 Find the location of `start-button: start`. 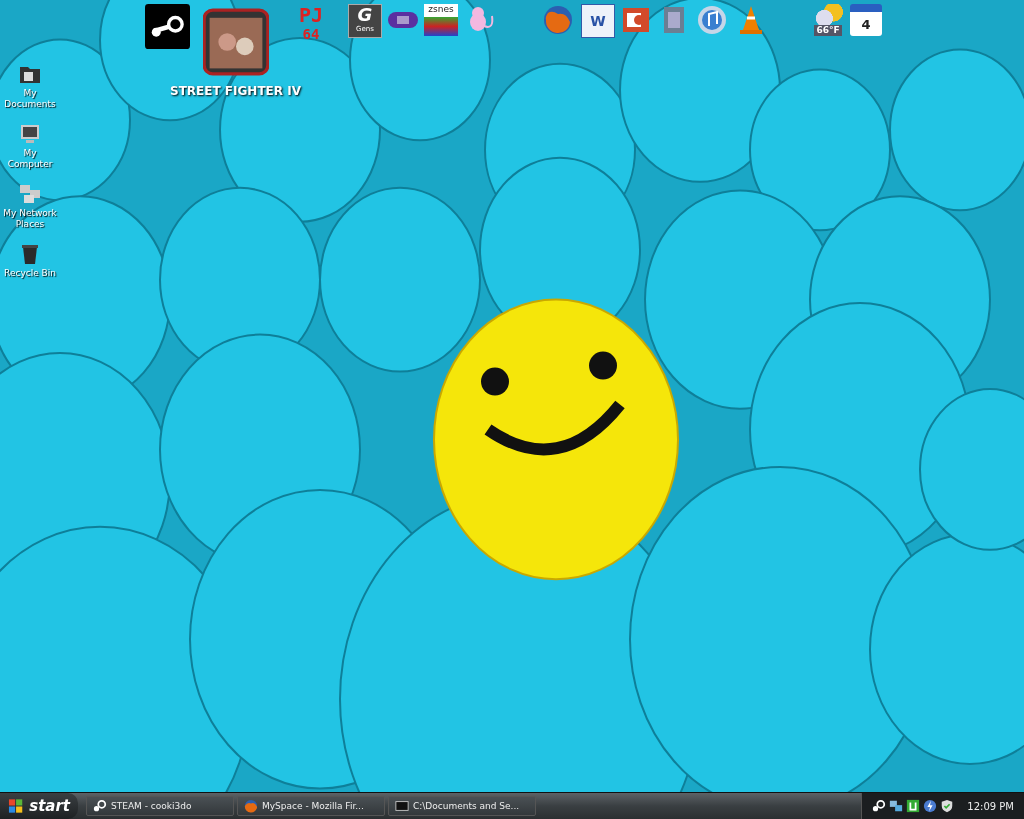

start-button: start is located at coordinates (39, 806).